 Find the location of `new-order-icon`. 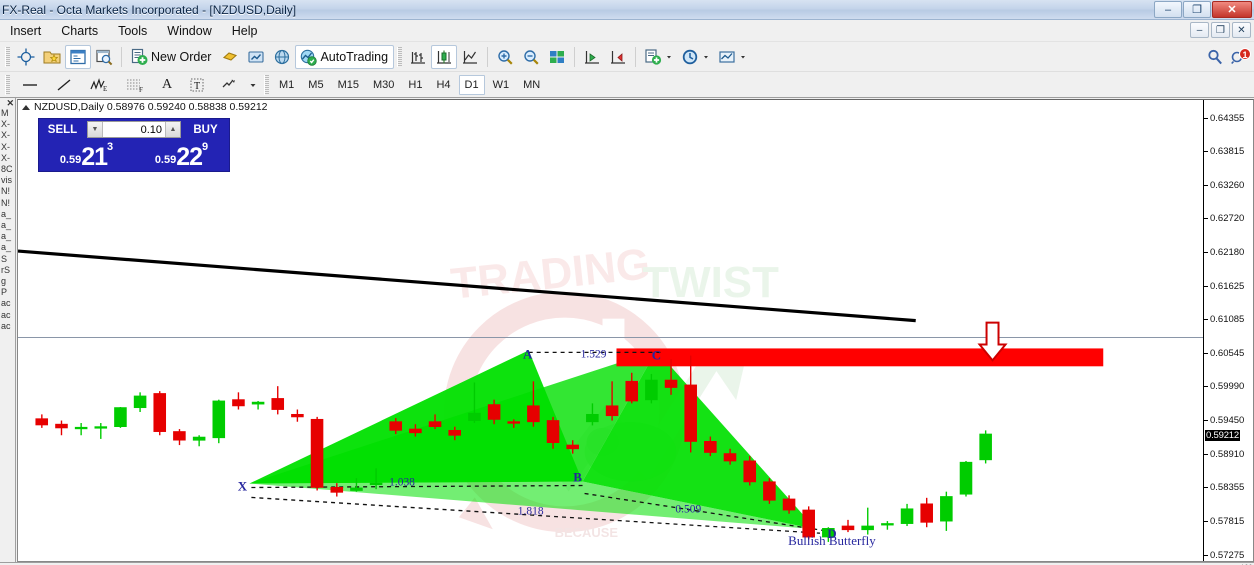

new-order-icon is located at coordinates (139, 57).